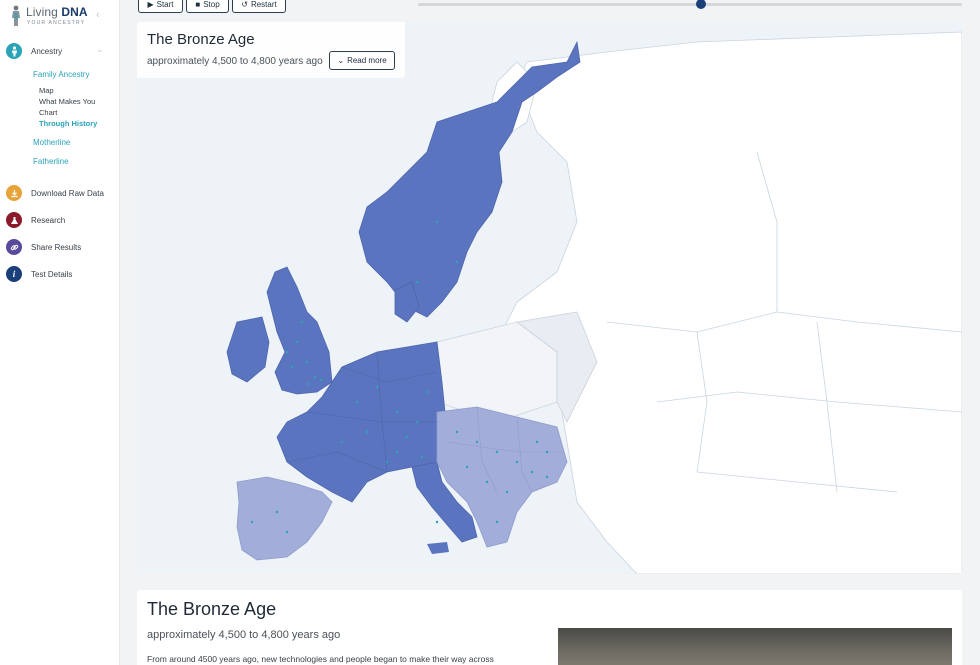  I want to click on nav-what-makes-you: What Makes You, so click(67, 101).